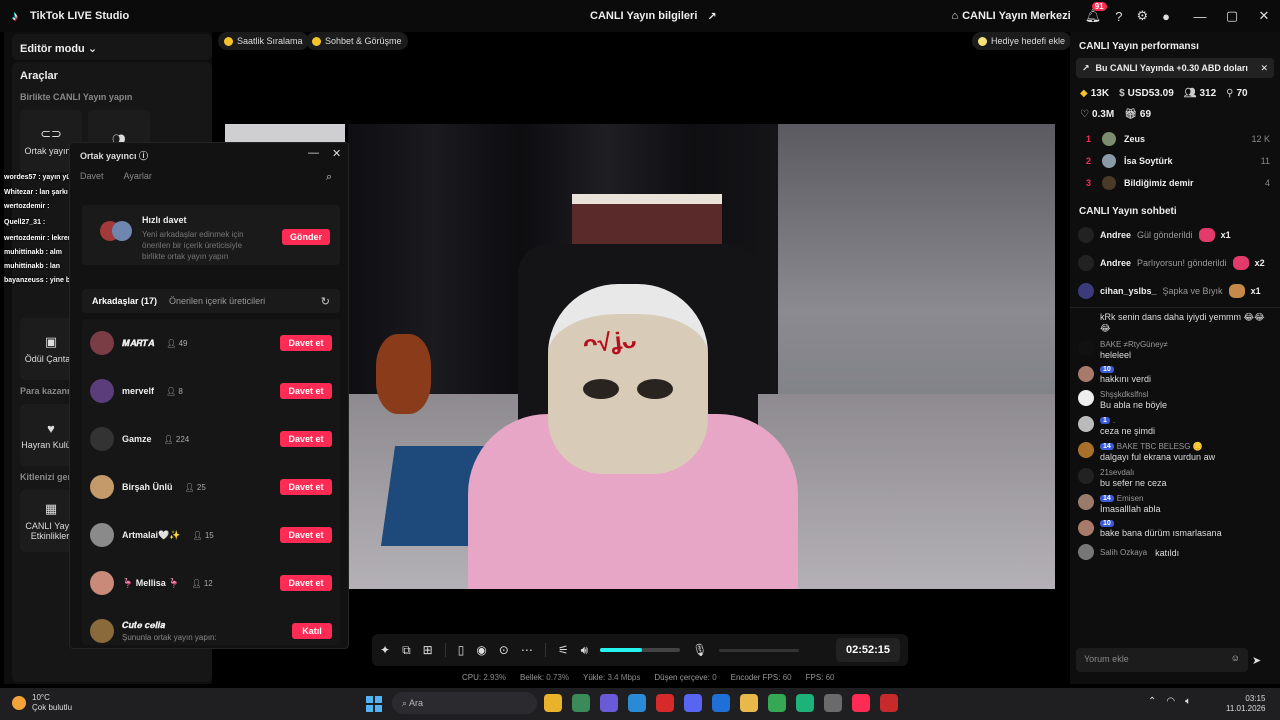  What do you see at coordinates (1235, 658) in the screenshot?
I see `emoji-icon: ☺` at bounding box center [1235, 658].